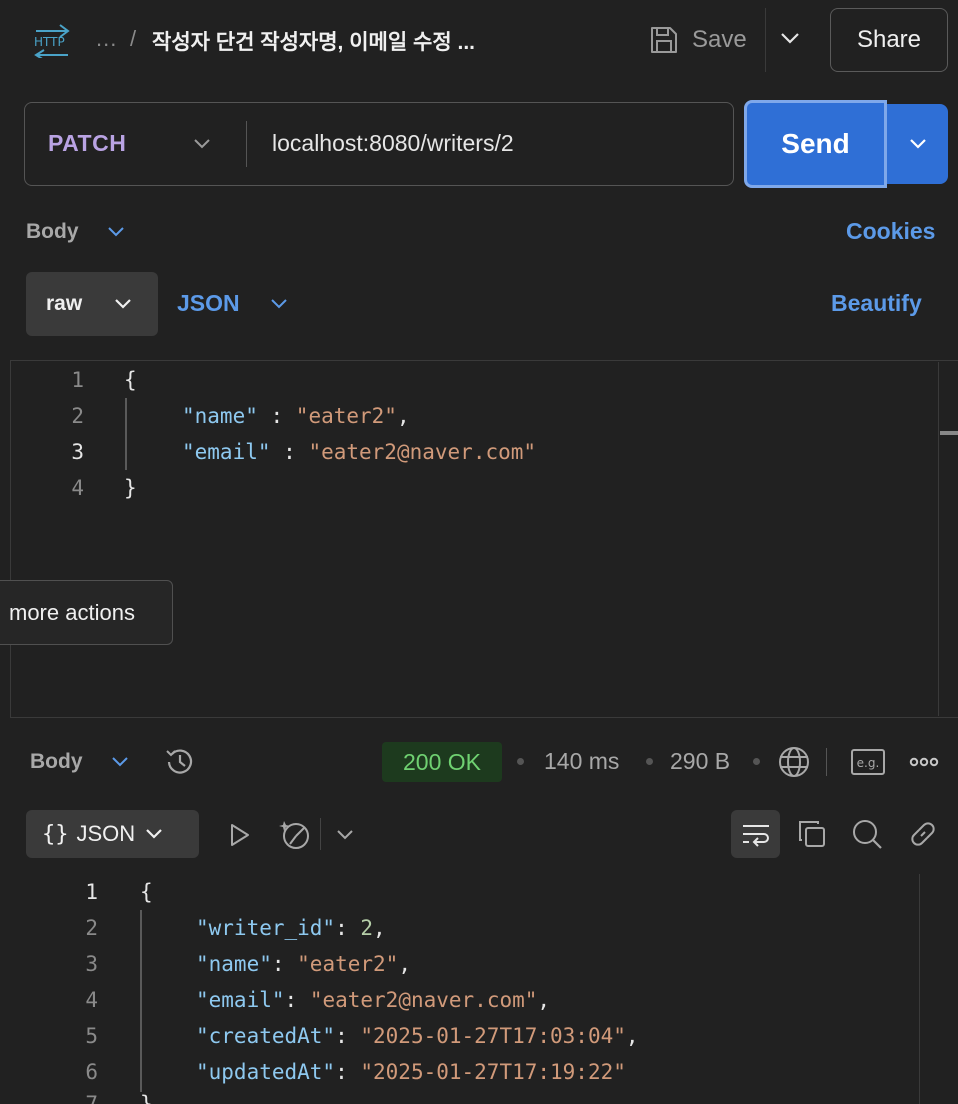  What do you see at coordinates (52, 232) in the screenshot?
I see `body-tab: Body` at bounding box center [52, 232].